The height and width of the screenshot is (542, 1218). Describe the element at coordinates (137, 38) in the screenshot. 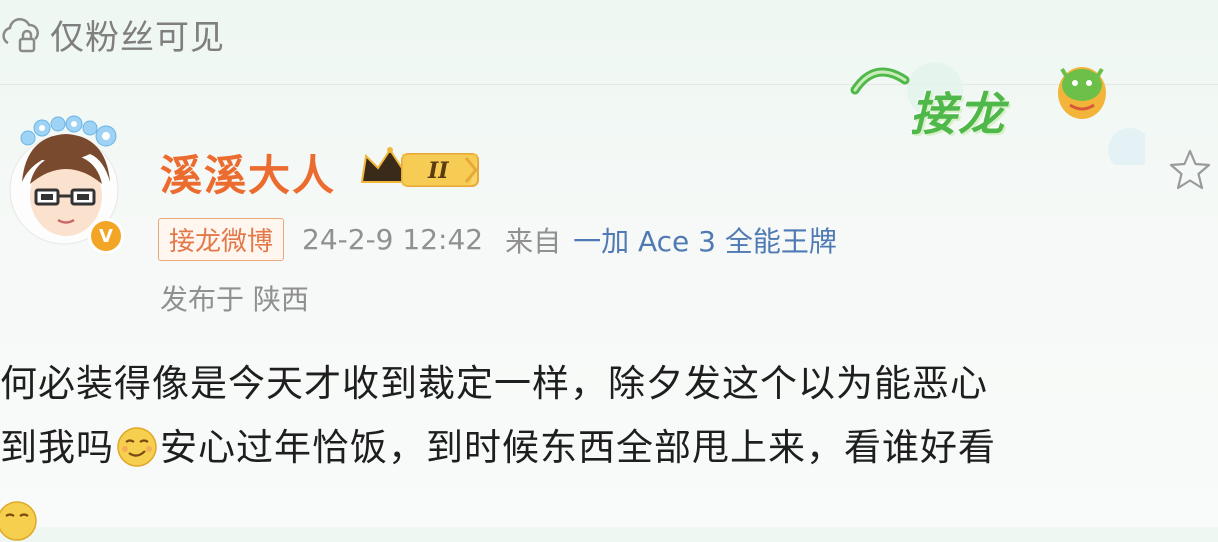

I see `visibility-label: 仅粉丝可见` at that location.